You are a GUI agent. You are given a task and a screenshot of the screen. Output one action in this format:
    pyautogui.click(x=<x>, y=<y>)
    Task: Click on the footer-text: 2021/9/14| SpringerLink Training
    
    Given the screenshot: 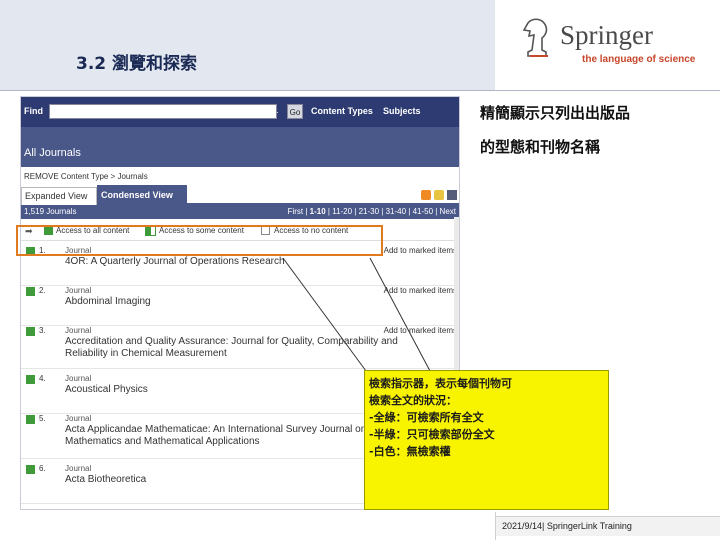 What is the action you would take?
    pyautogui.click(x=567, y=526)
    